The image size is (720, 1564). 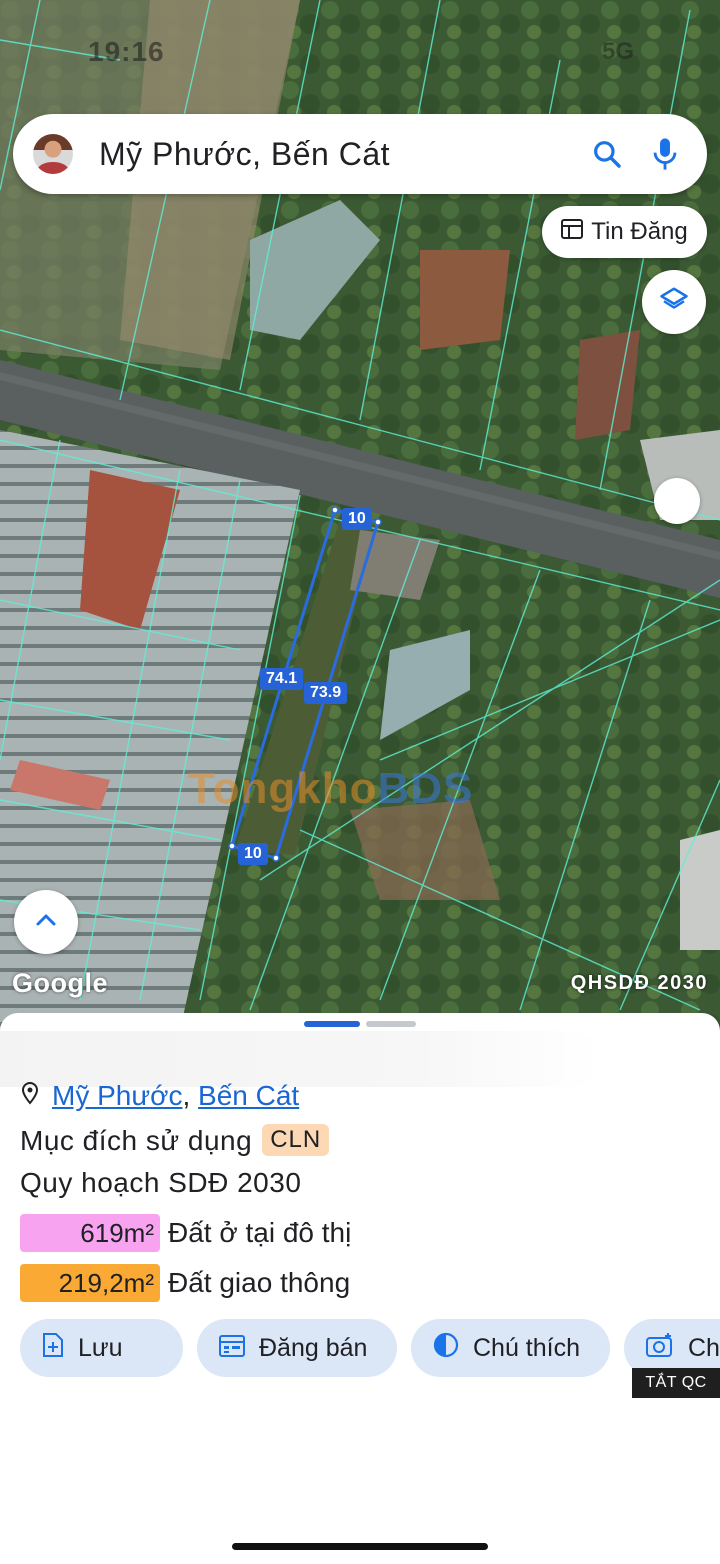 I want to click on plan-label: Quy hoạch SDĐ 2030, so click(x=161, y=1182).